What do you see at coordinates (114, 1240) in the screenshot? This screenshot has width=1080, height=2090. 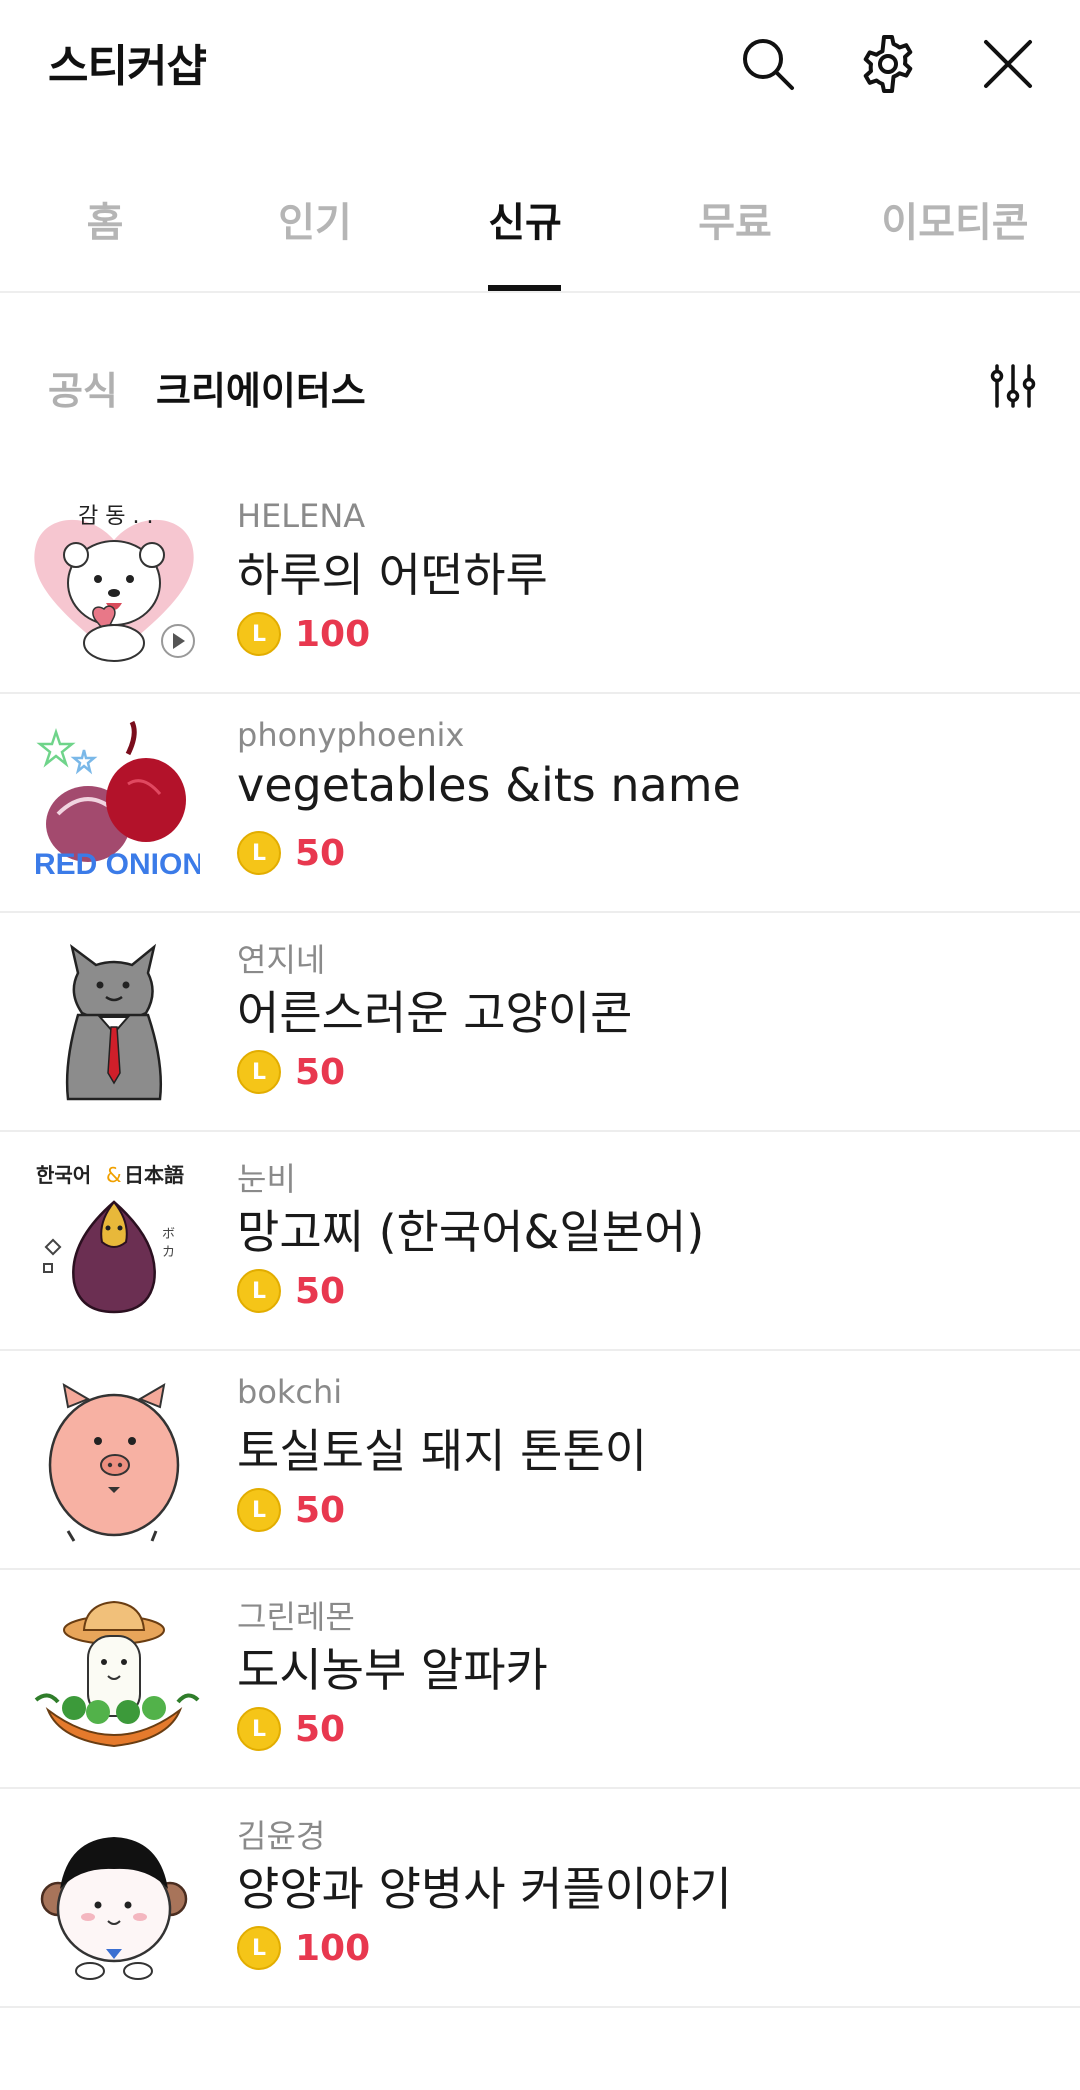 I see `sticker-thumbnail: 한국어 & 日本語 ボ カ` at bounding box center [114, 1240].